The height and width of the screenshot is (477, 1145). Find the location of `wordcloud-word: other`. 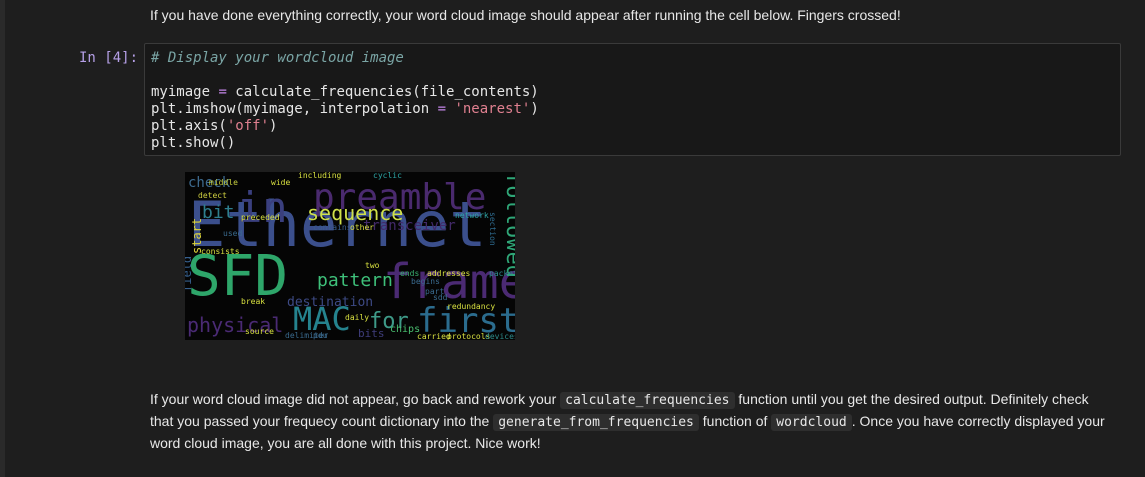

wordcloud-word: other is located at coordinates (362, 227).